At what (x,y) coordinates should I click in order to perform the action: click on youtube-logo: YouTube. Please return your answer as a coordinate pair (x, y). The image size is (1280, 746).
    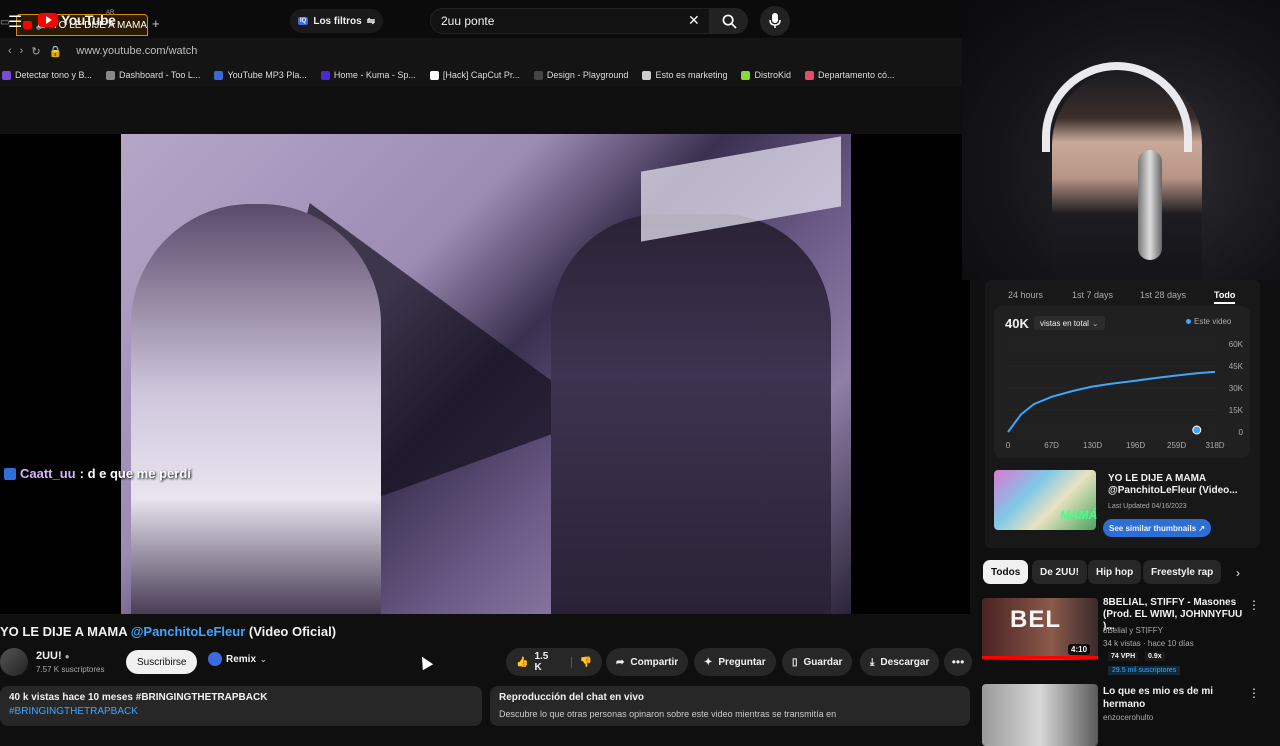
    Looking at the image, I should click on (77, 20).